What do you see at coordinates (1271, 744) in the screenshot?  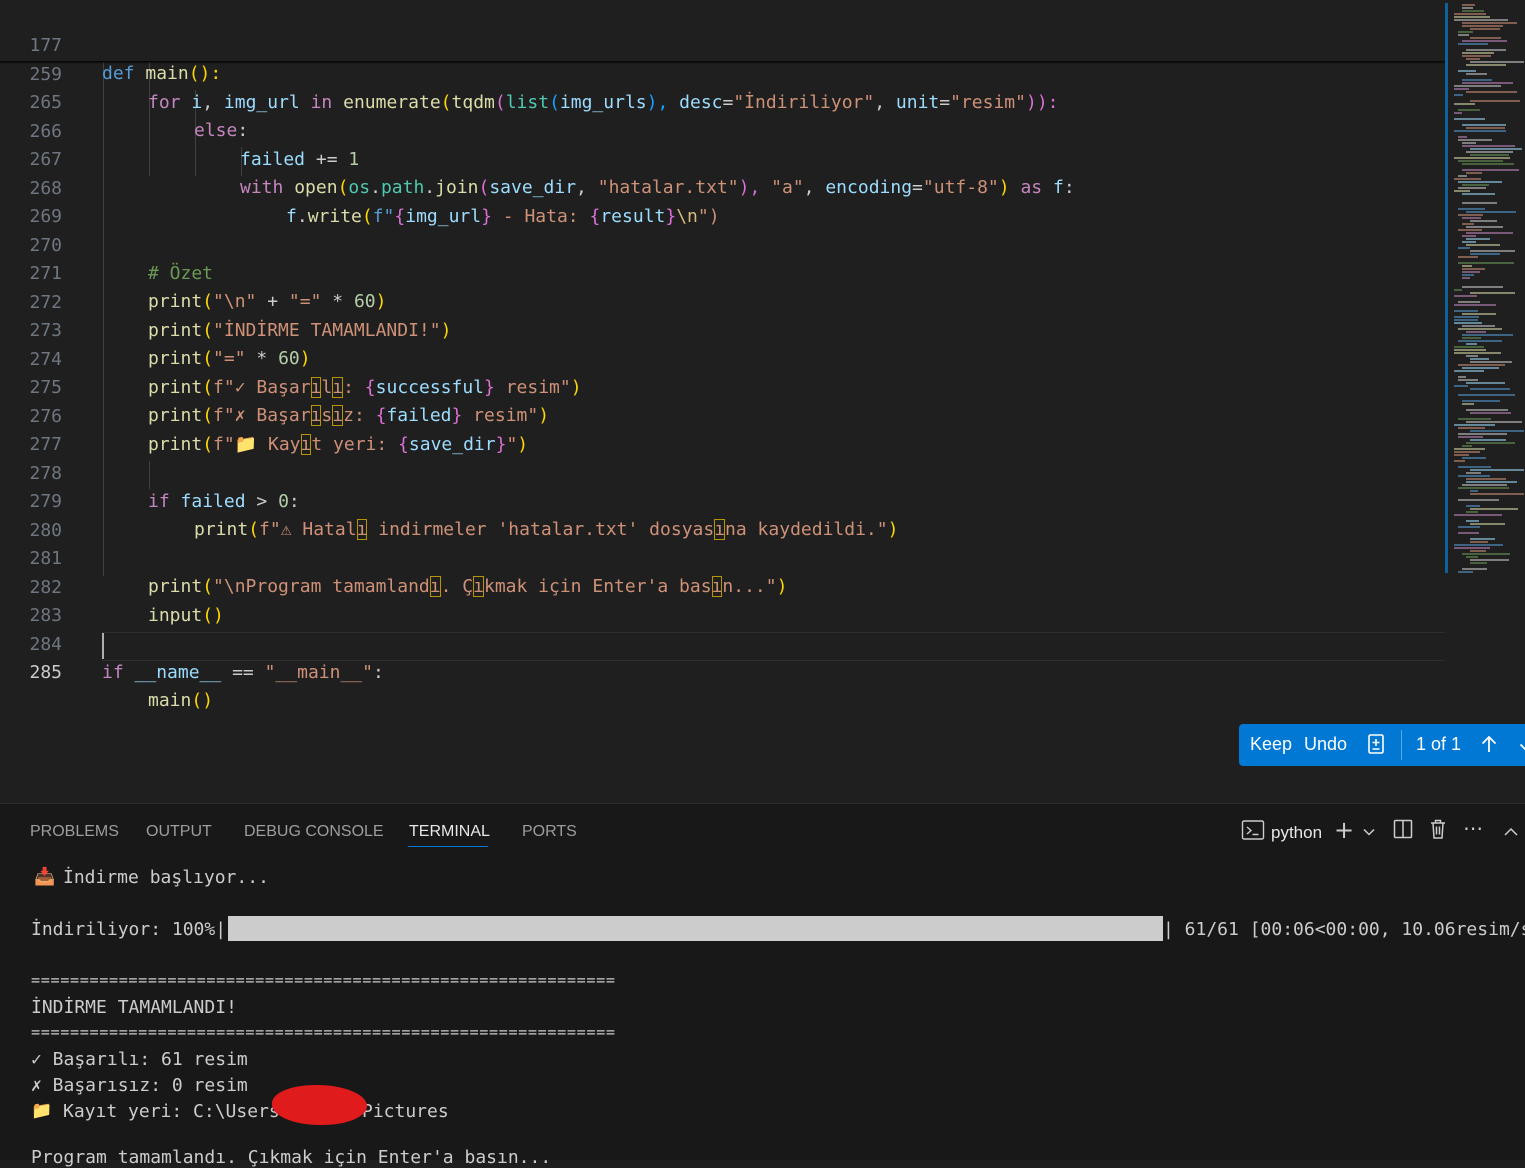 I see `keep-button: Keep` at bounding box center [1271, 744].